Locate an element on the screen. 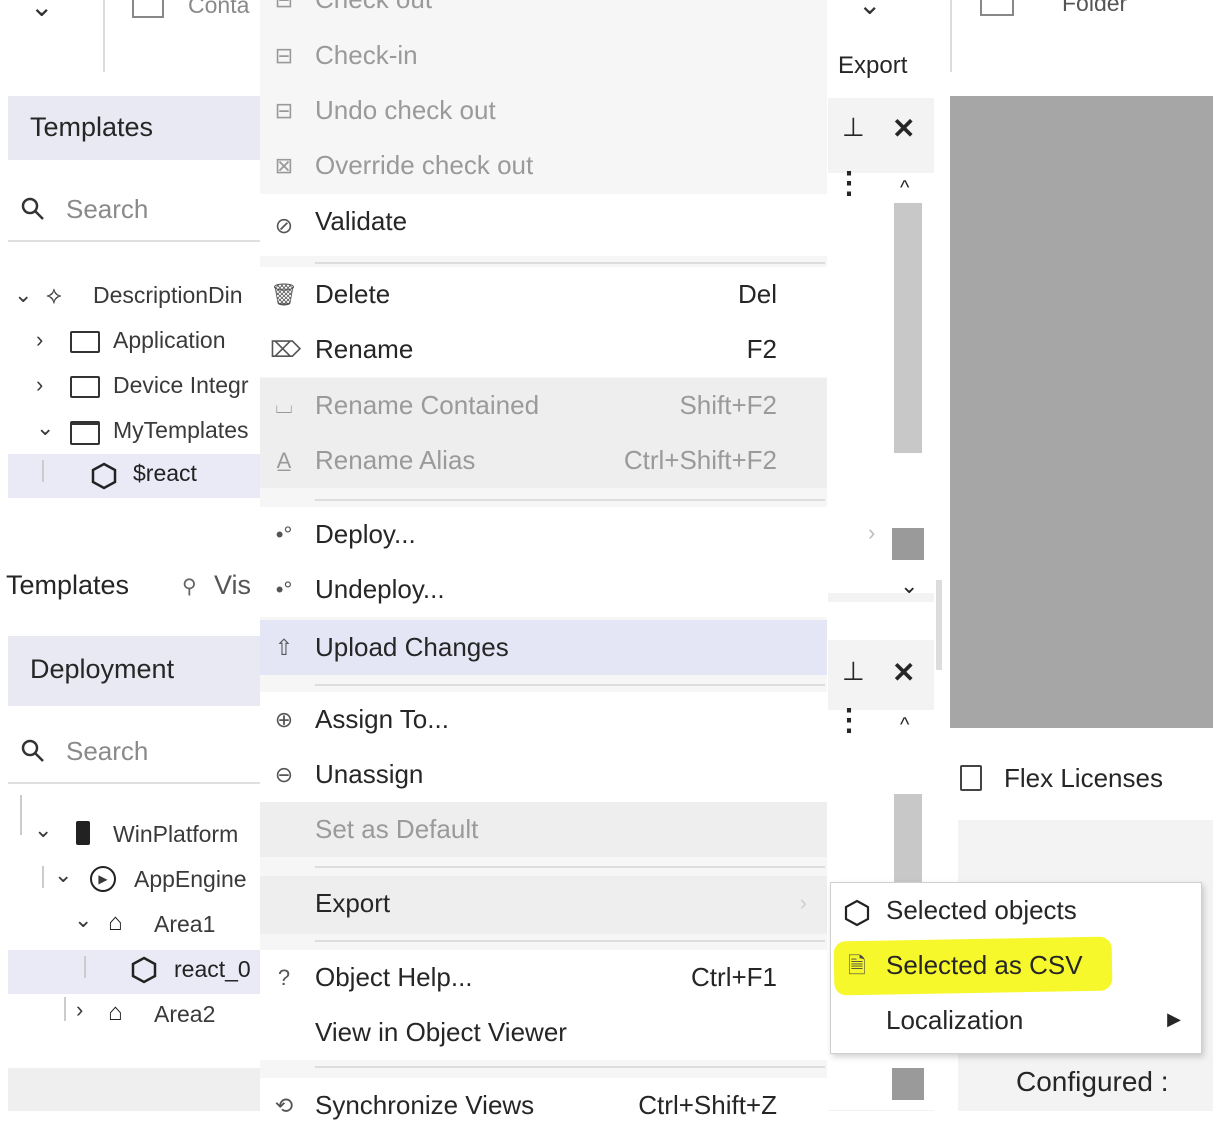 Image resolution: width=1213 pixels, height=1133 pixels. menu-item-object-help: ? Object Help... Ctrl+F1 is located at coordinates (543, 977).